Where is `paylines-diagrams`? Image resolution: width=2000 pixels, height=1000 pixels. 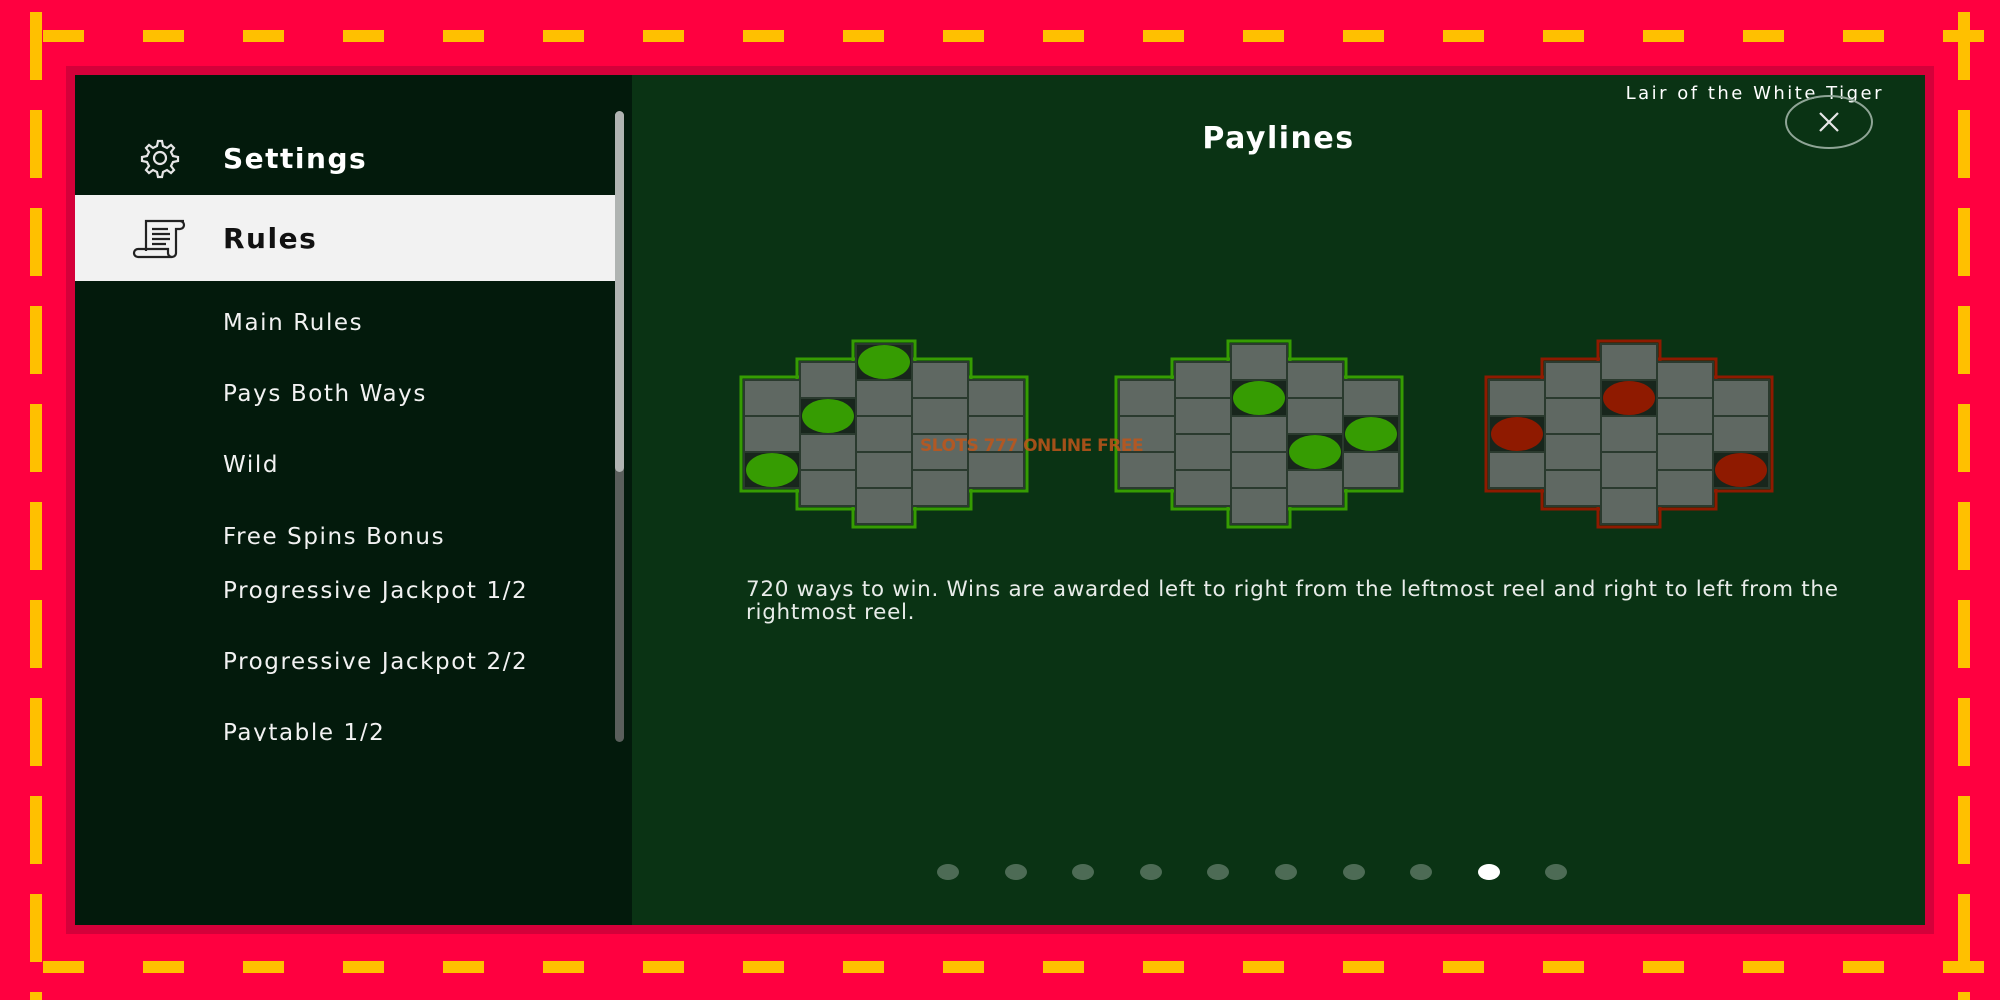
paylines-diagrams is located at coordinates (1256, 434).